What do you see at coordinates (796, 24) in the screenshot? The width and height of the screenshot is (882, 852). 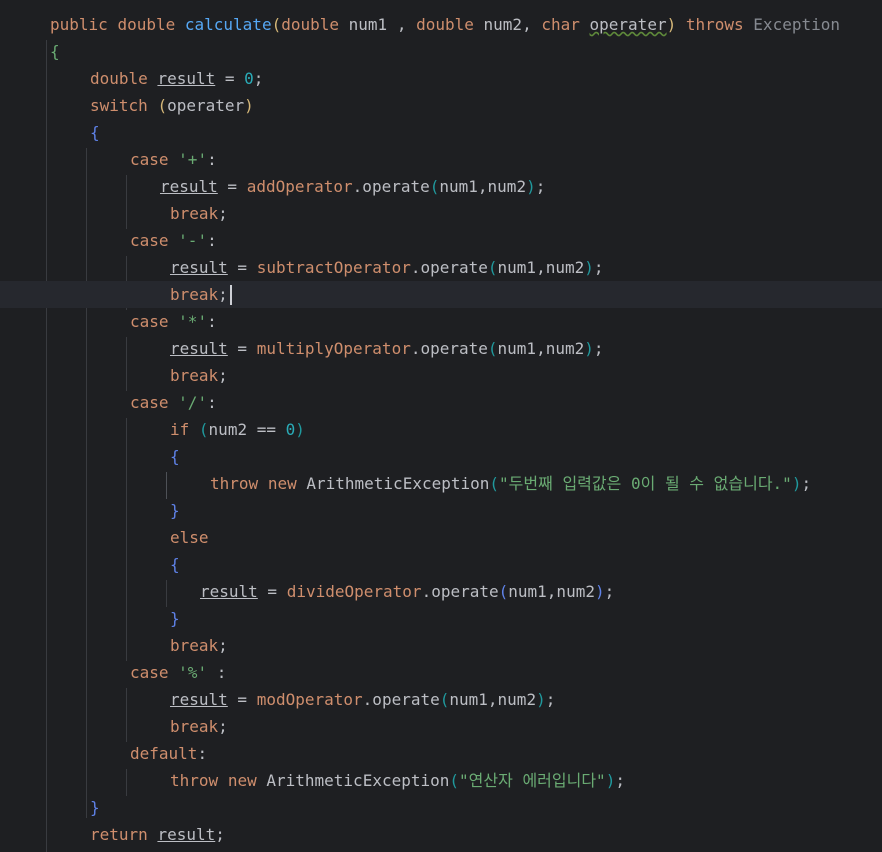 I see `exception-type: Exception` at bounding box center [796, 24].